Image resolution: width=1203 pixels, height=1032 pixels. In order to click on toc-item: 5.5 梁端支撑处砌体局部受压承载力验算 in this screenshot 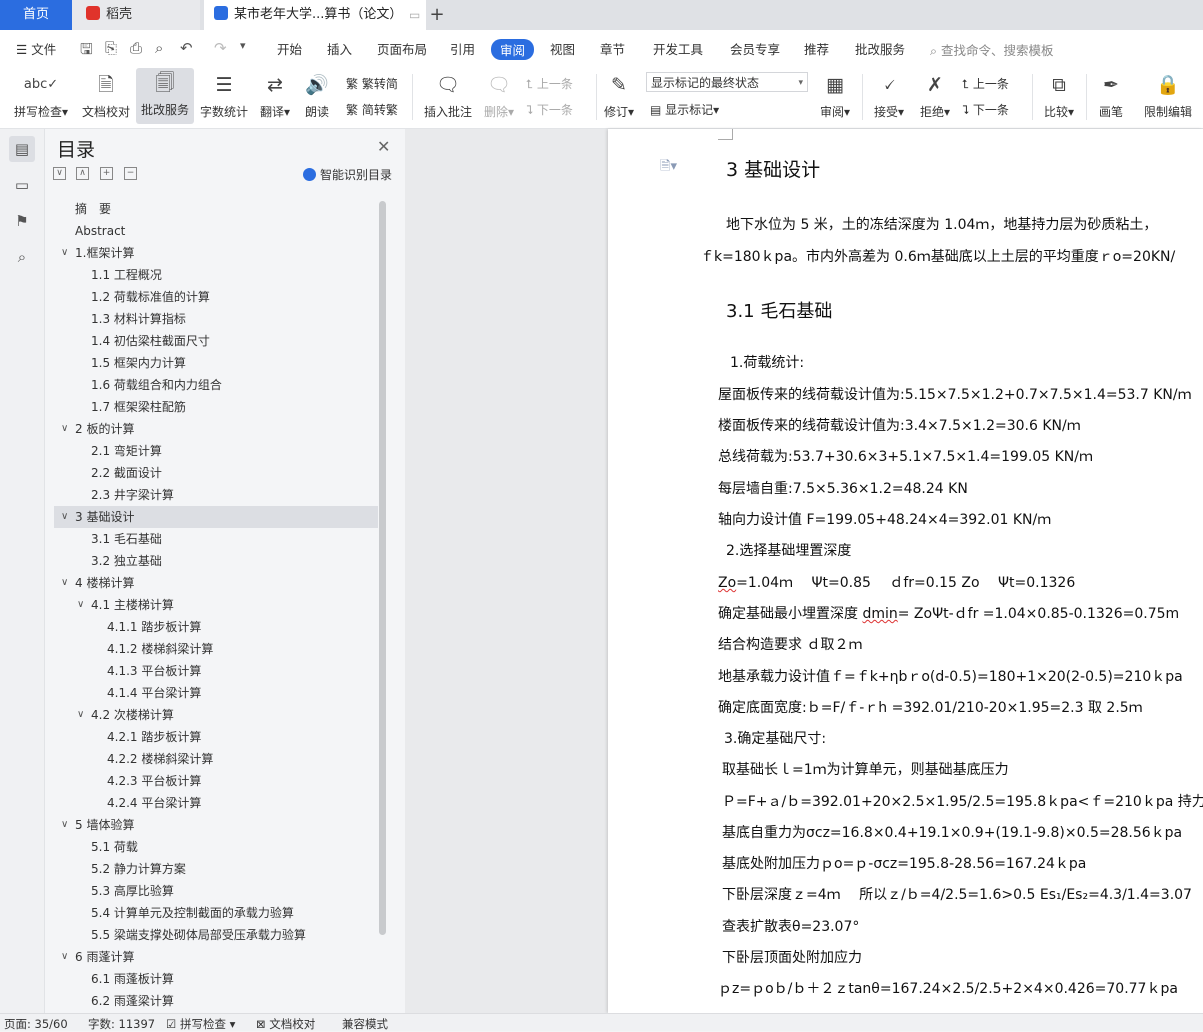, I will do `click(198, 935)`.